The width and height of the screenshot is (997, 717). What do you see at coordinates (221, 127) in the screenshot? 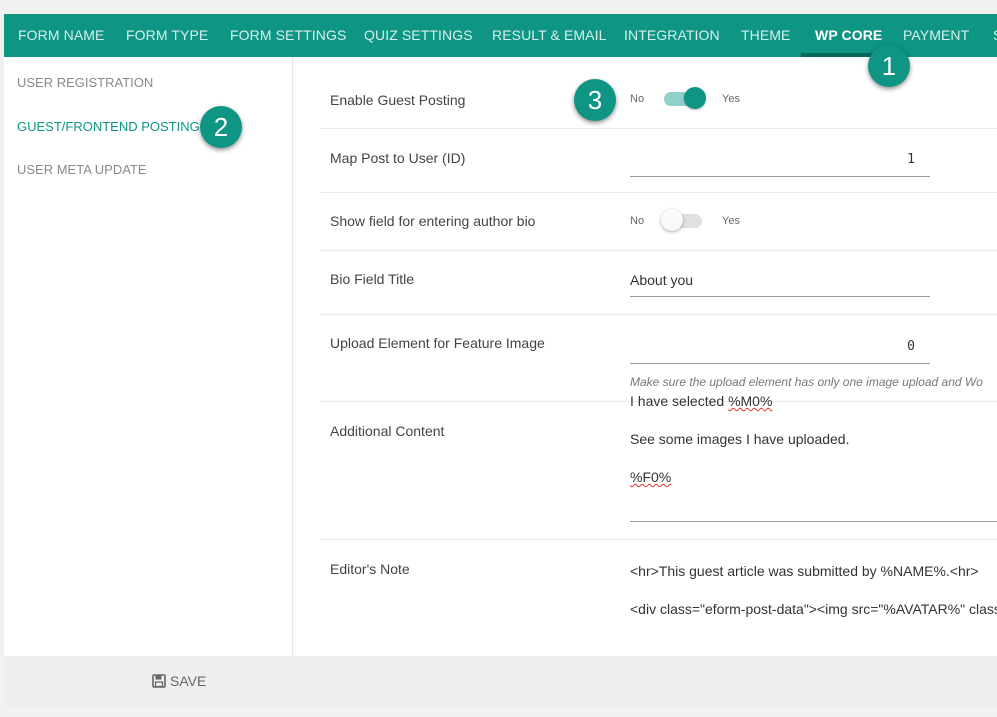
I see `callout-badge-2: 2` at bounding box center [221, 127].